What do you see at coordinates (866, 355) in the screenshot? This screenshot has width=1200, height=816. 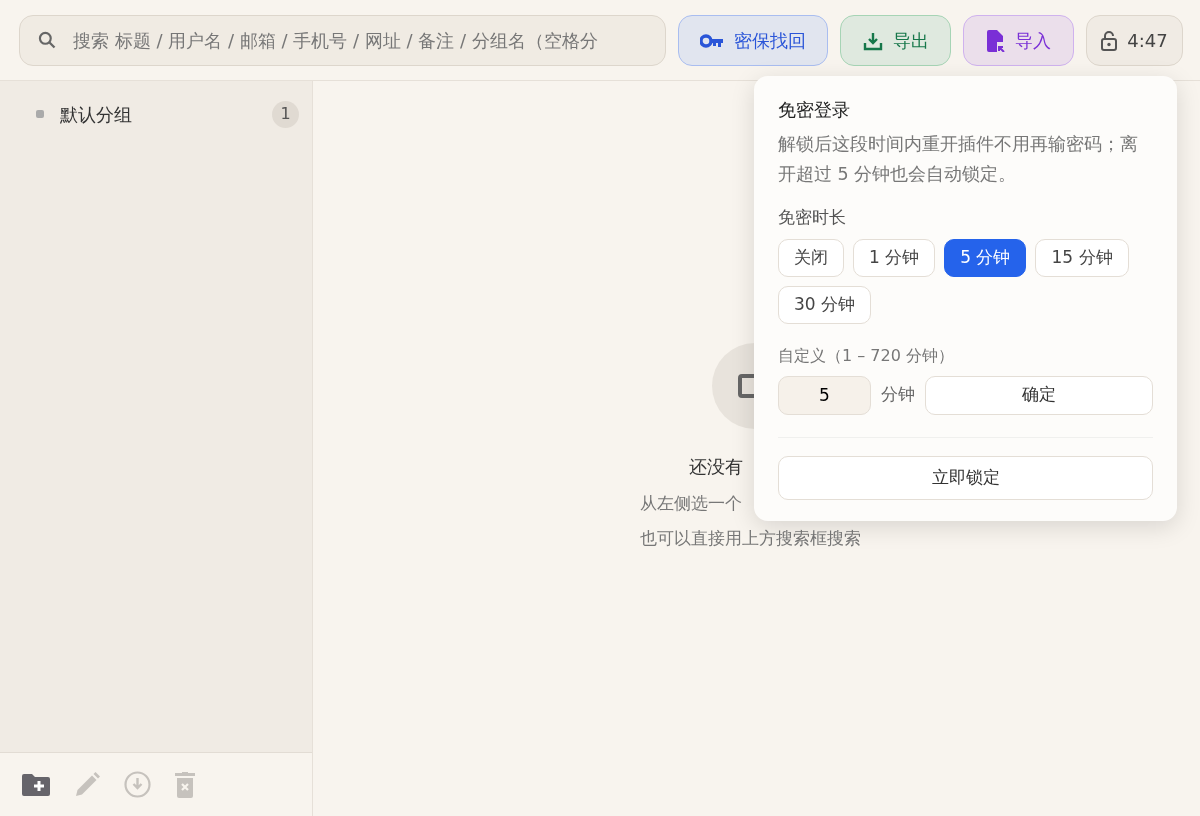 I see `custom-label: 自定义（1 – 720 分钟）` at bounding box center [866, 355].